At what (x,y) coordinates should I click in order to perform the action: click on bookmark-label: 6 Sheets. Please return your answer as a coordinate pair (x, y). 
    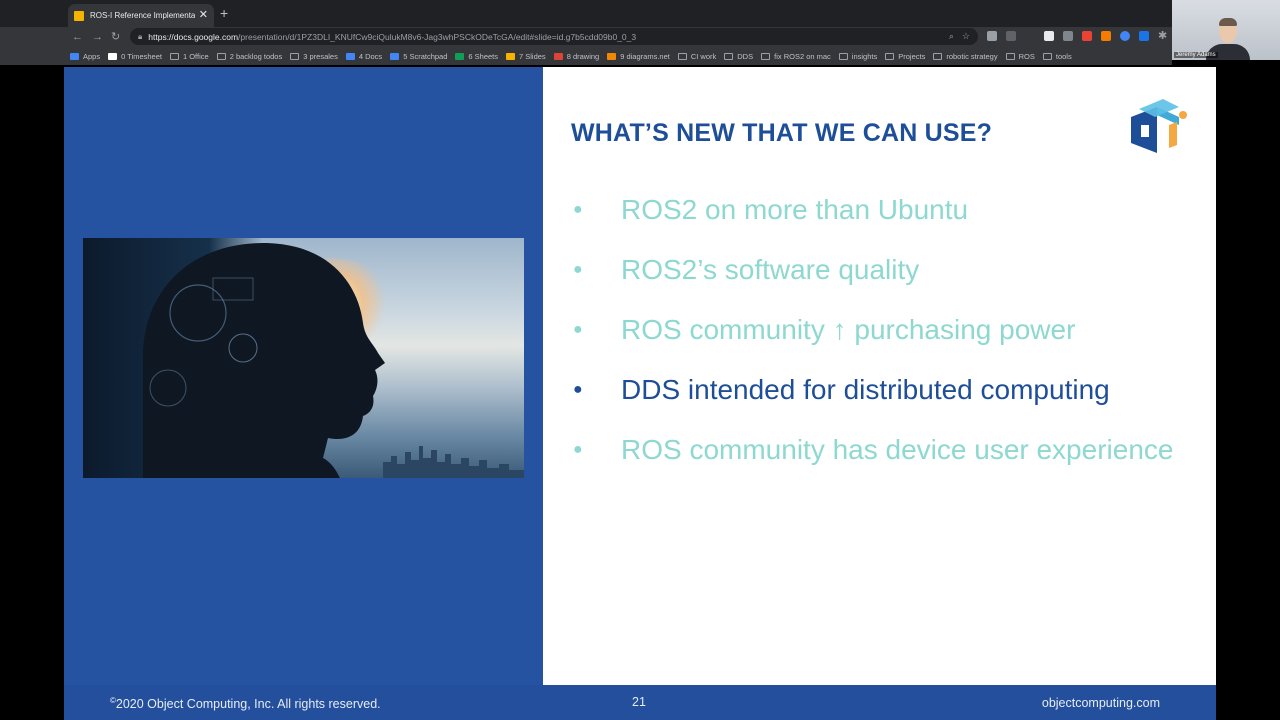
    Looking at the image, I should click on (483, 56).